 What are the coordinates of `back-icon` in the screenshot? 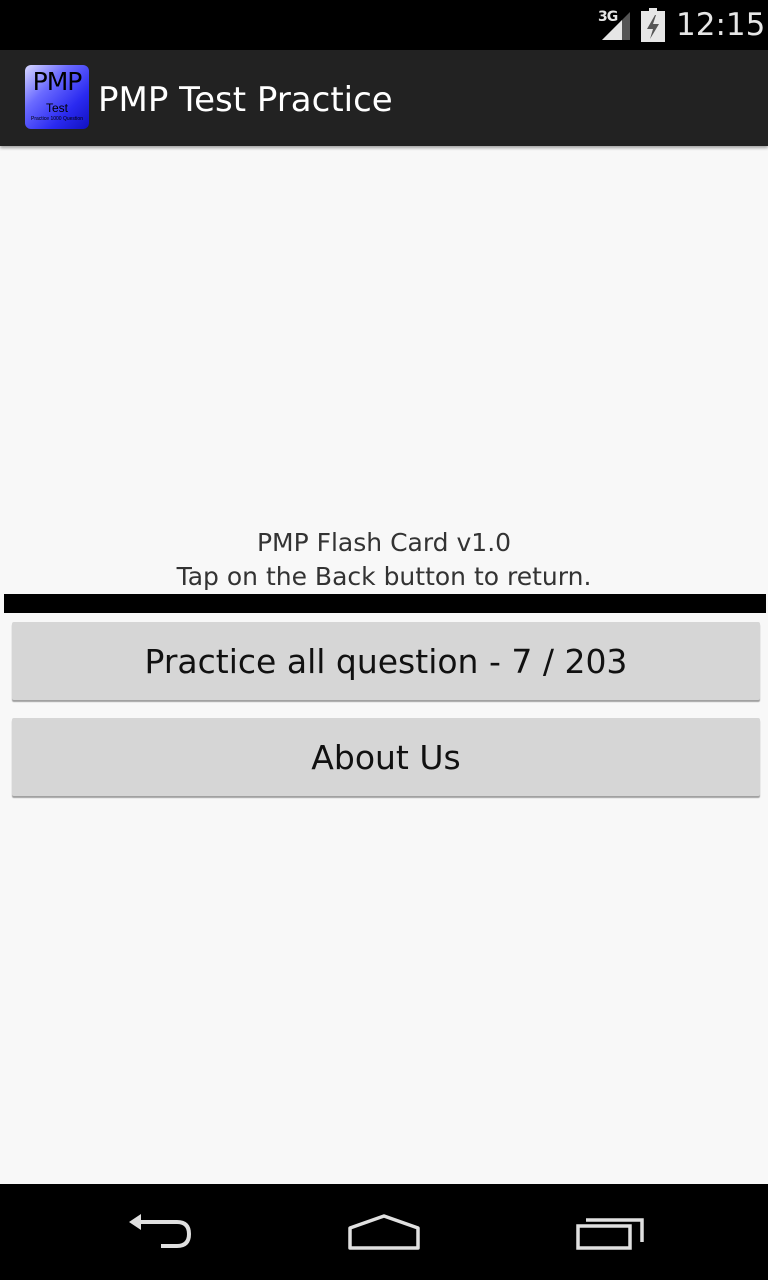 It's located at (160, 1231).